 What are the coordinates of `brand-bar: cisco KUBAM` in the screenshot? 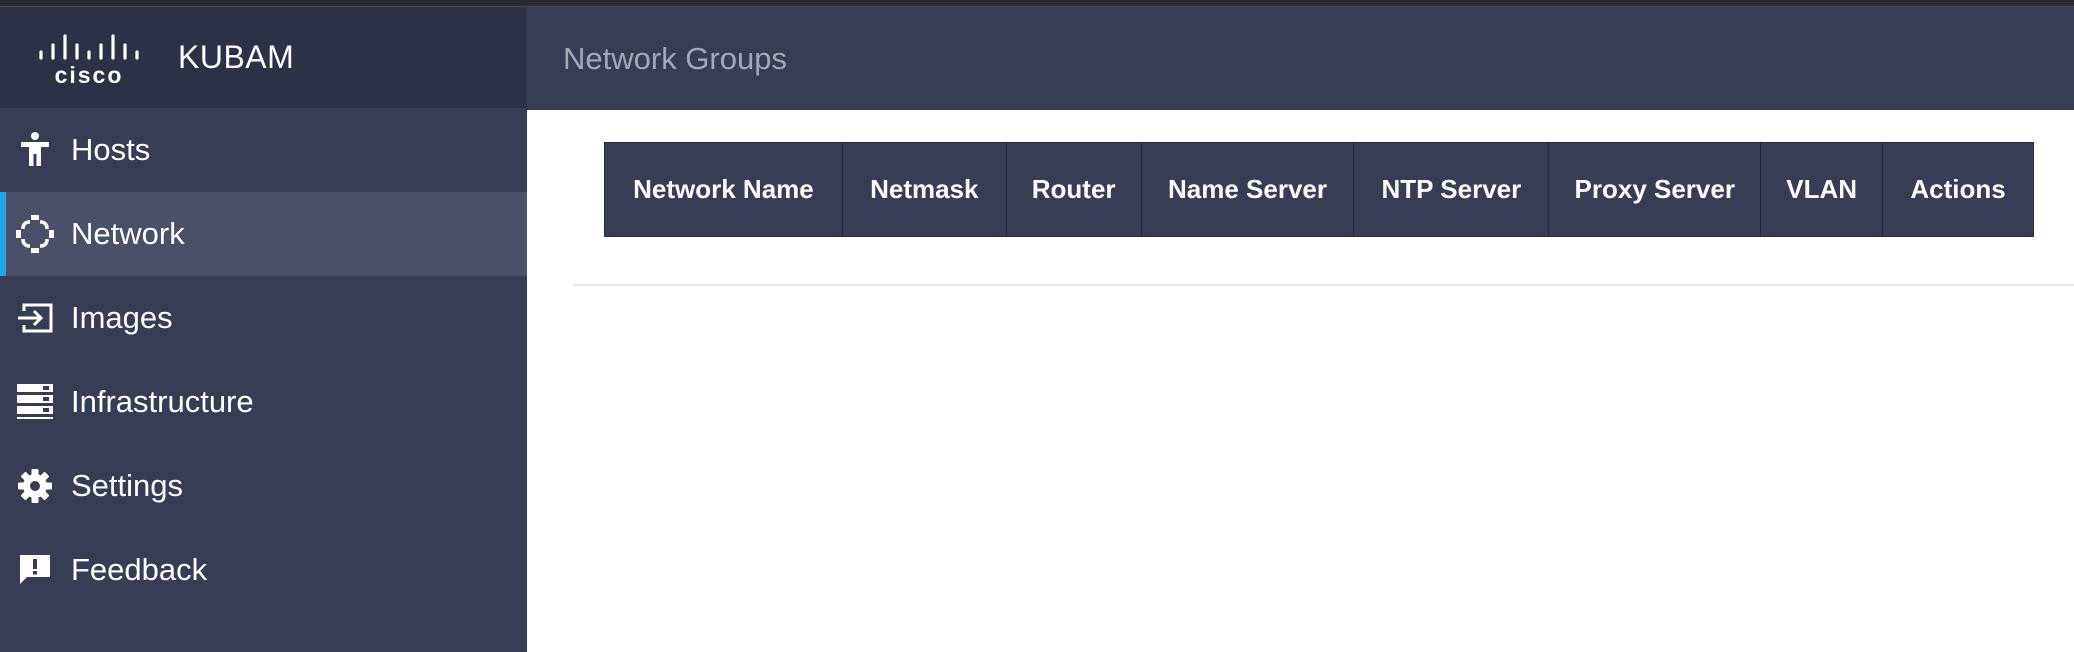 It's located at (263, 57).